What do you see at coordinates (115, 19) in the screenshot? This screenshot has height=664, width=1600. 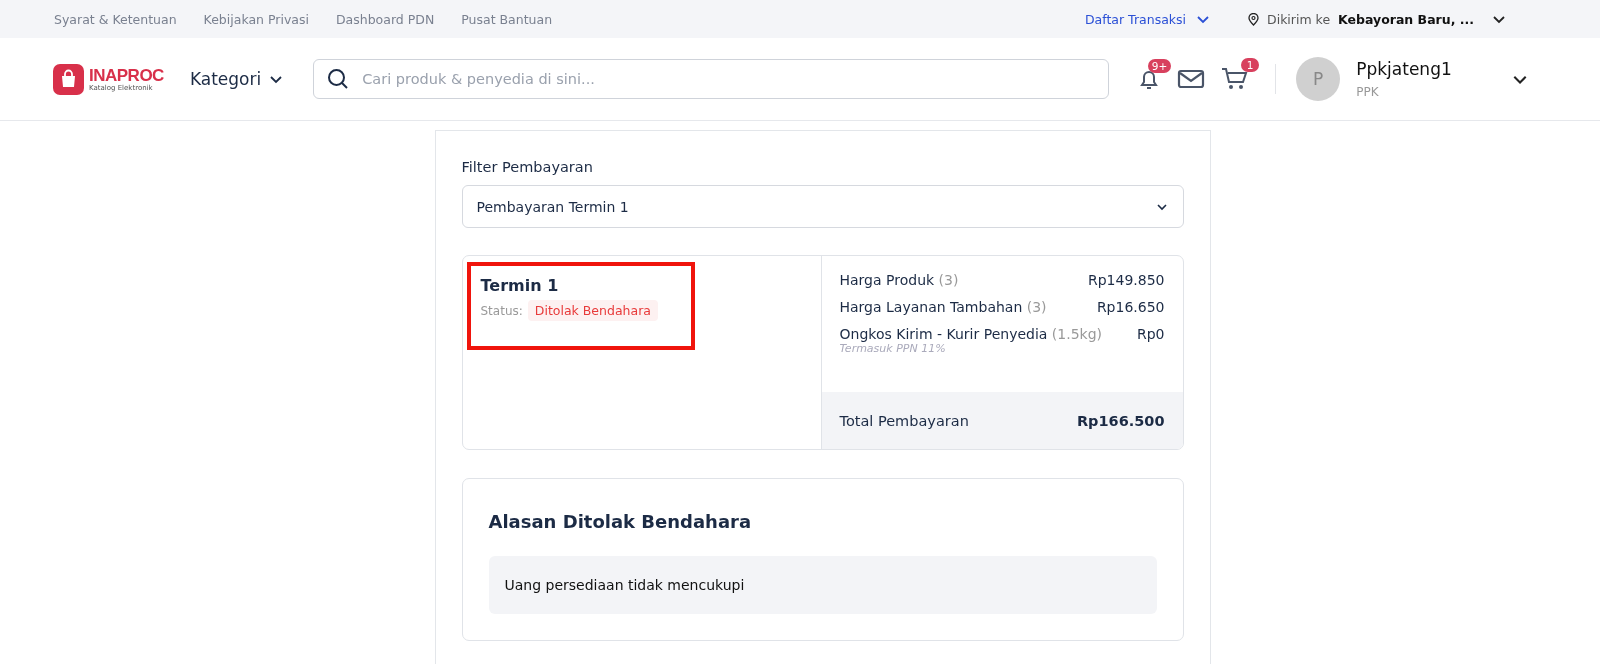 I see `footer-link: Syarat & Ketentuan` at bounding box center [115, 19].